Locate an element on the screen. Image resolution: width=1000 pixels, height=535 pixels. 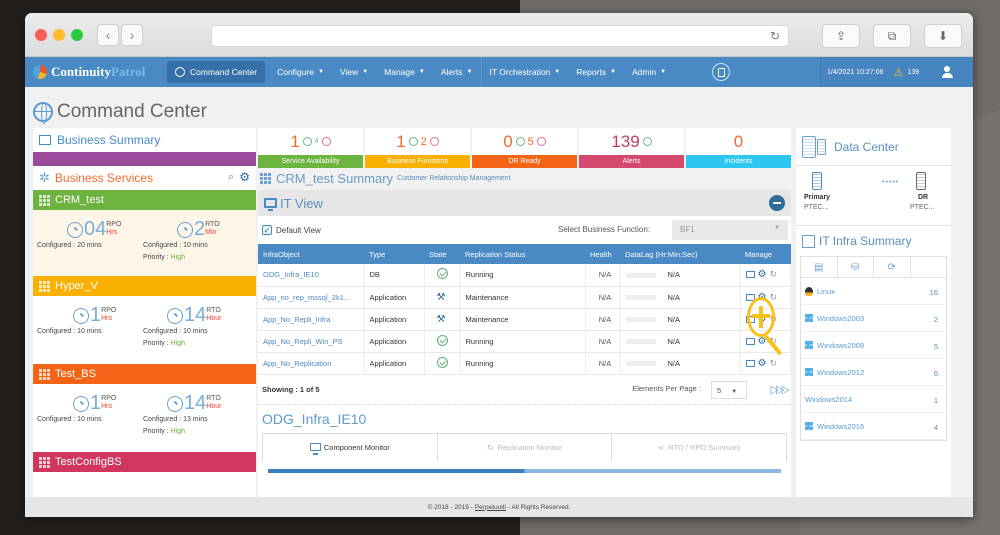
os-list-item: Windows2016 4 is located at coordinates (873, 426).